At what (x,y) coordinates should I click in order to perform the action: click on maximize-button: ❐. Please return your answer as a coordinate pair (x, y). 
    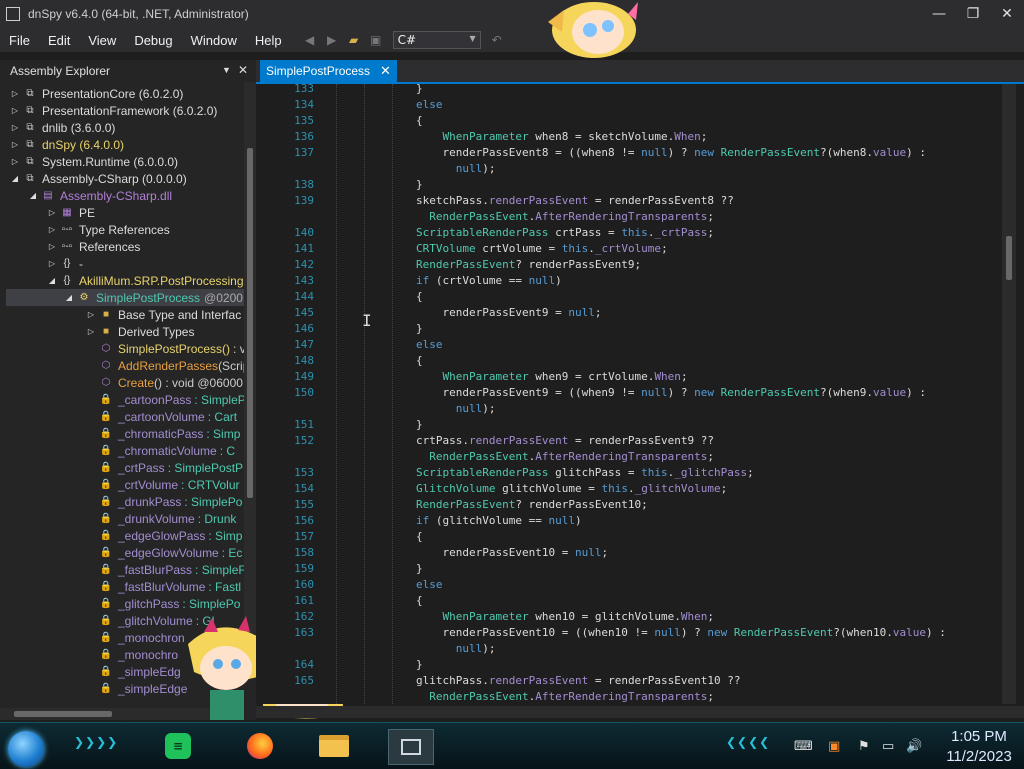
    Looking at the image, I should click on (973, 14).